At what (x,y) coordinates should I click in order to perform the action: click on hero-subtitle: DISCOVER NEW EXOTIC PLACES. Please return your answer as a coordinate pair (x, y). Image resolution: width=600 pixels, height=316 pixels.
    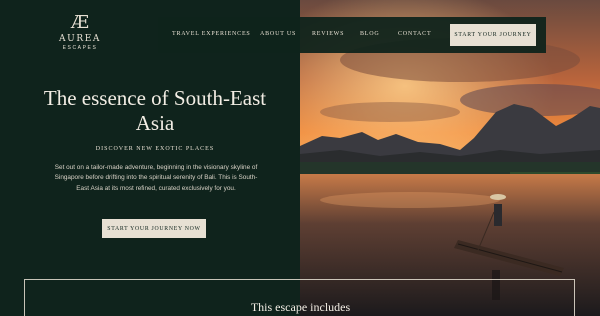
    Looking at the image, I should click on (155, 149).